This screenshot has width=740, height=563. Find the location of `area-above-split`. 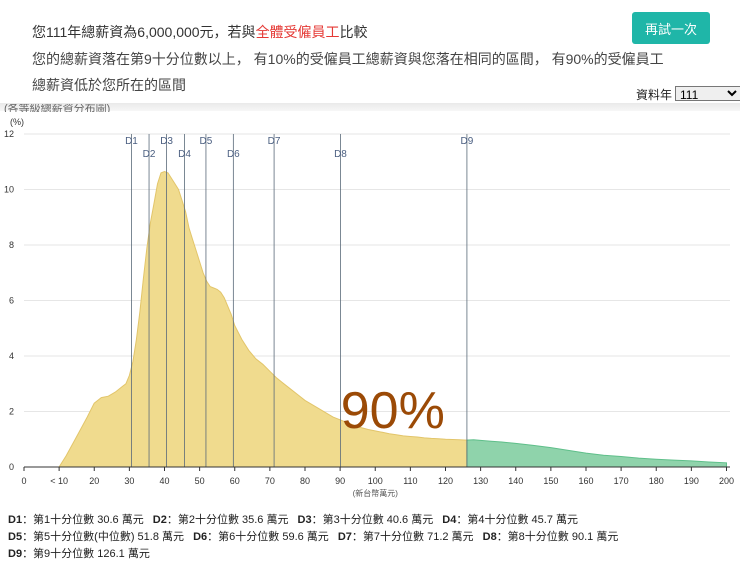

area-above-split is located at coordinates (597, 453).